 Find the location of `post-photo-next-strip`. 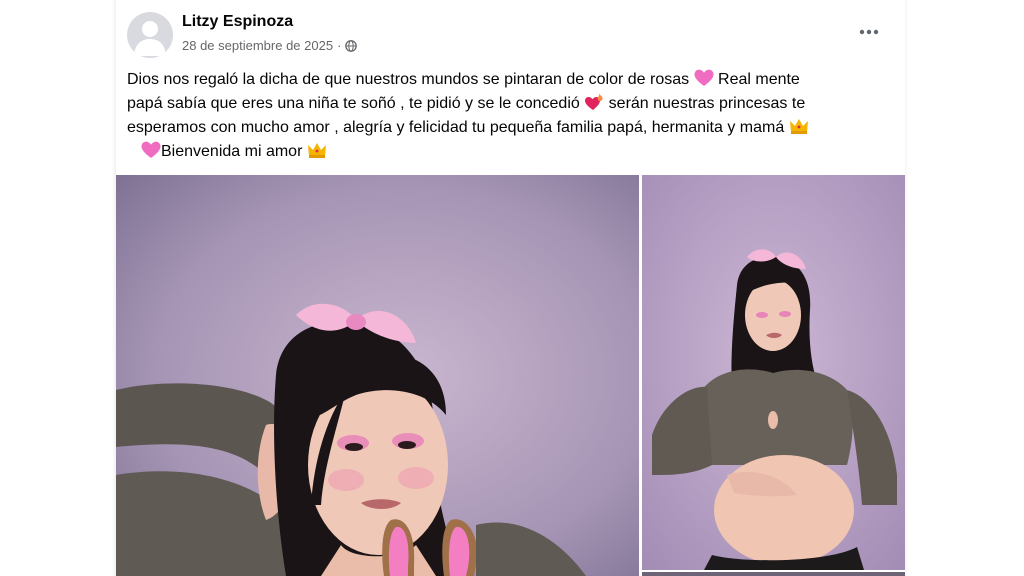

post-photo-next-strip is located at coordinates (773, 574).